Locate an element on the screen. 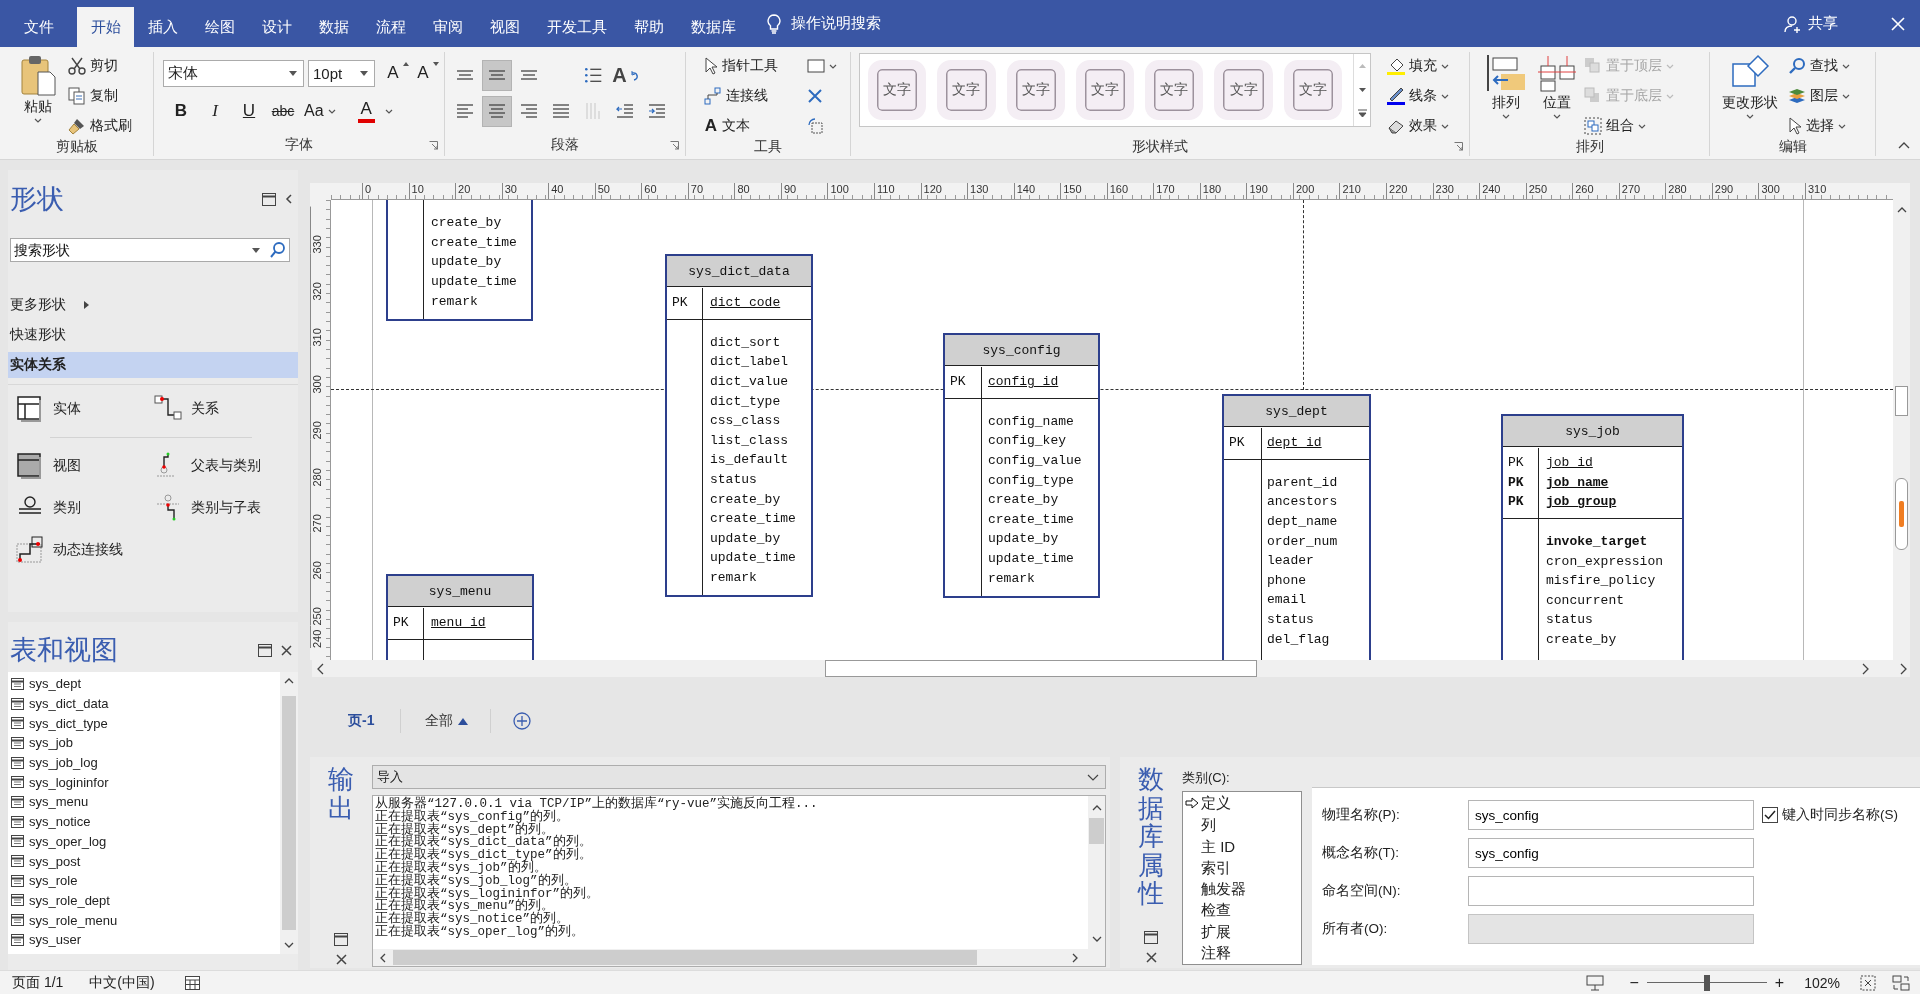 Image resolution: width=1920 pixels, height=994 pixels. arrange-button: 排列 is located at coordinates (1506, 85).